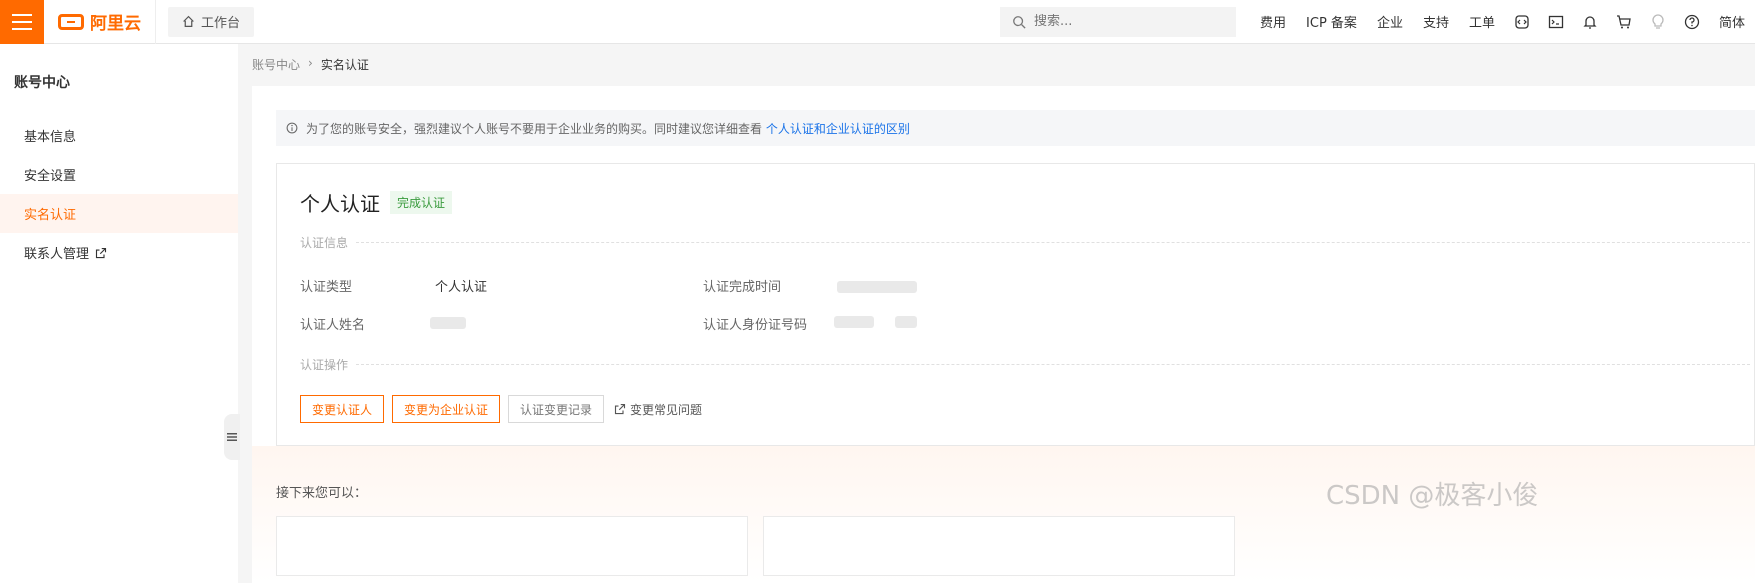 Image resolution: width=1755 pixels, height=583 pixels. Describe the element at coordinates (276, 64) in the screenshot. I see `breadcrumb-parent: 账号中心` at that location.